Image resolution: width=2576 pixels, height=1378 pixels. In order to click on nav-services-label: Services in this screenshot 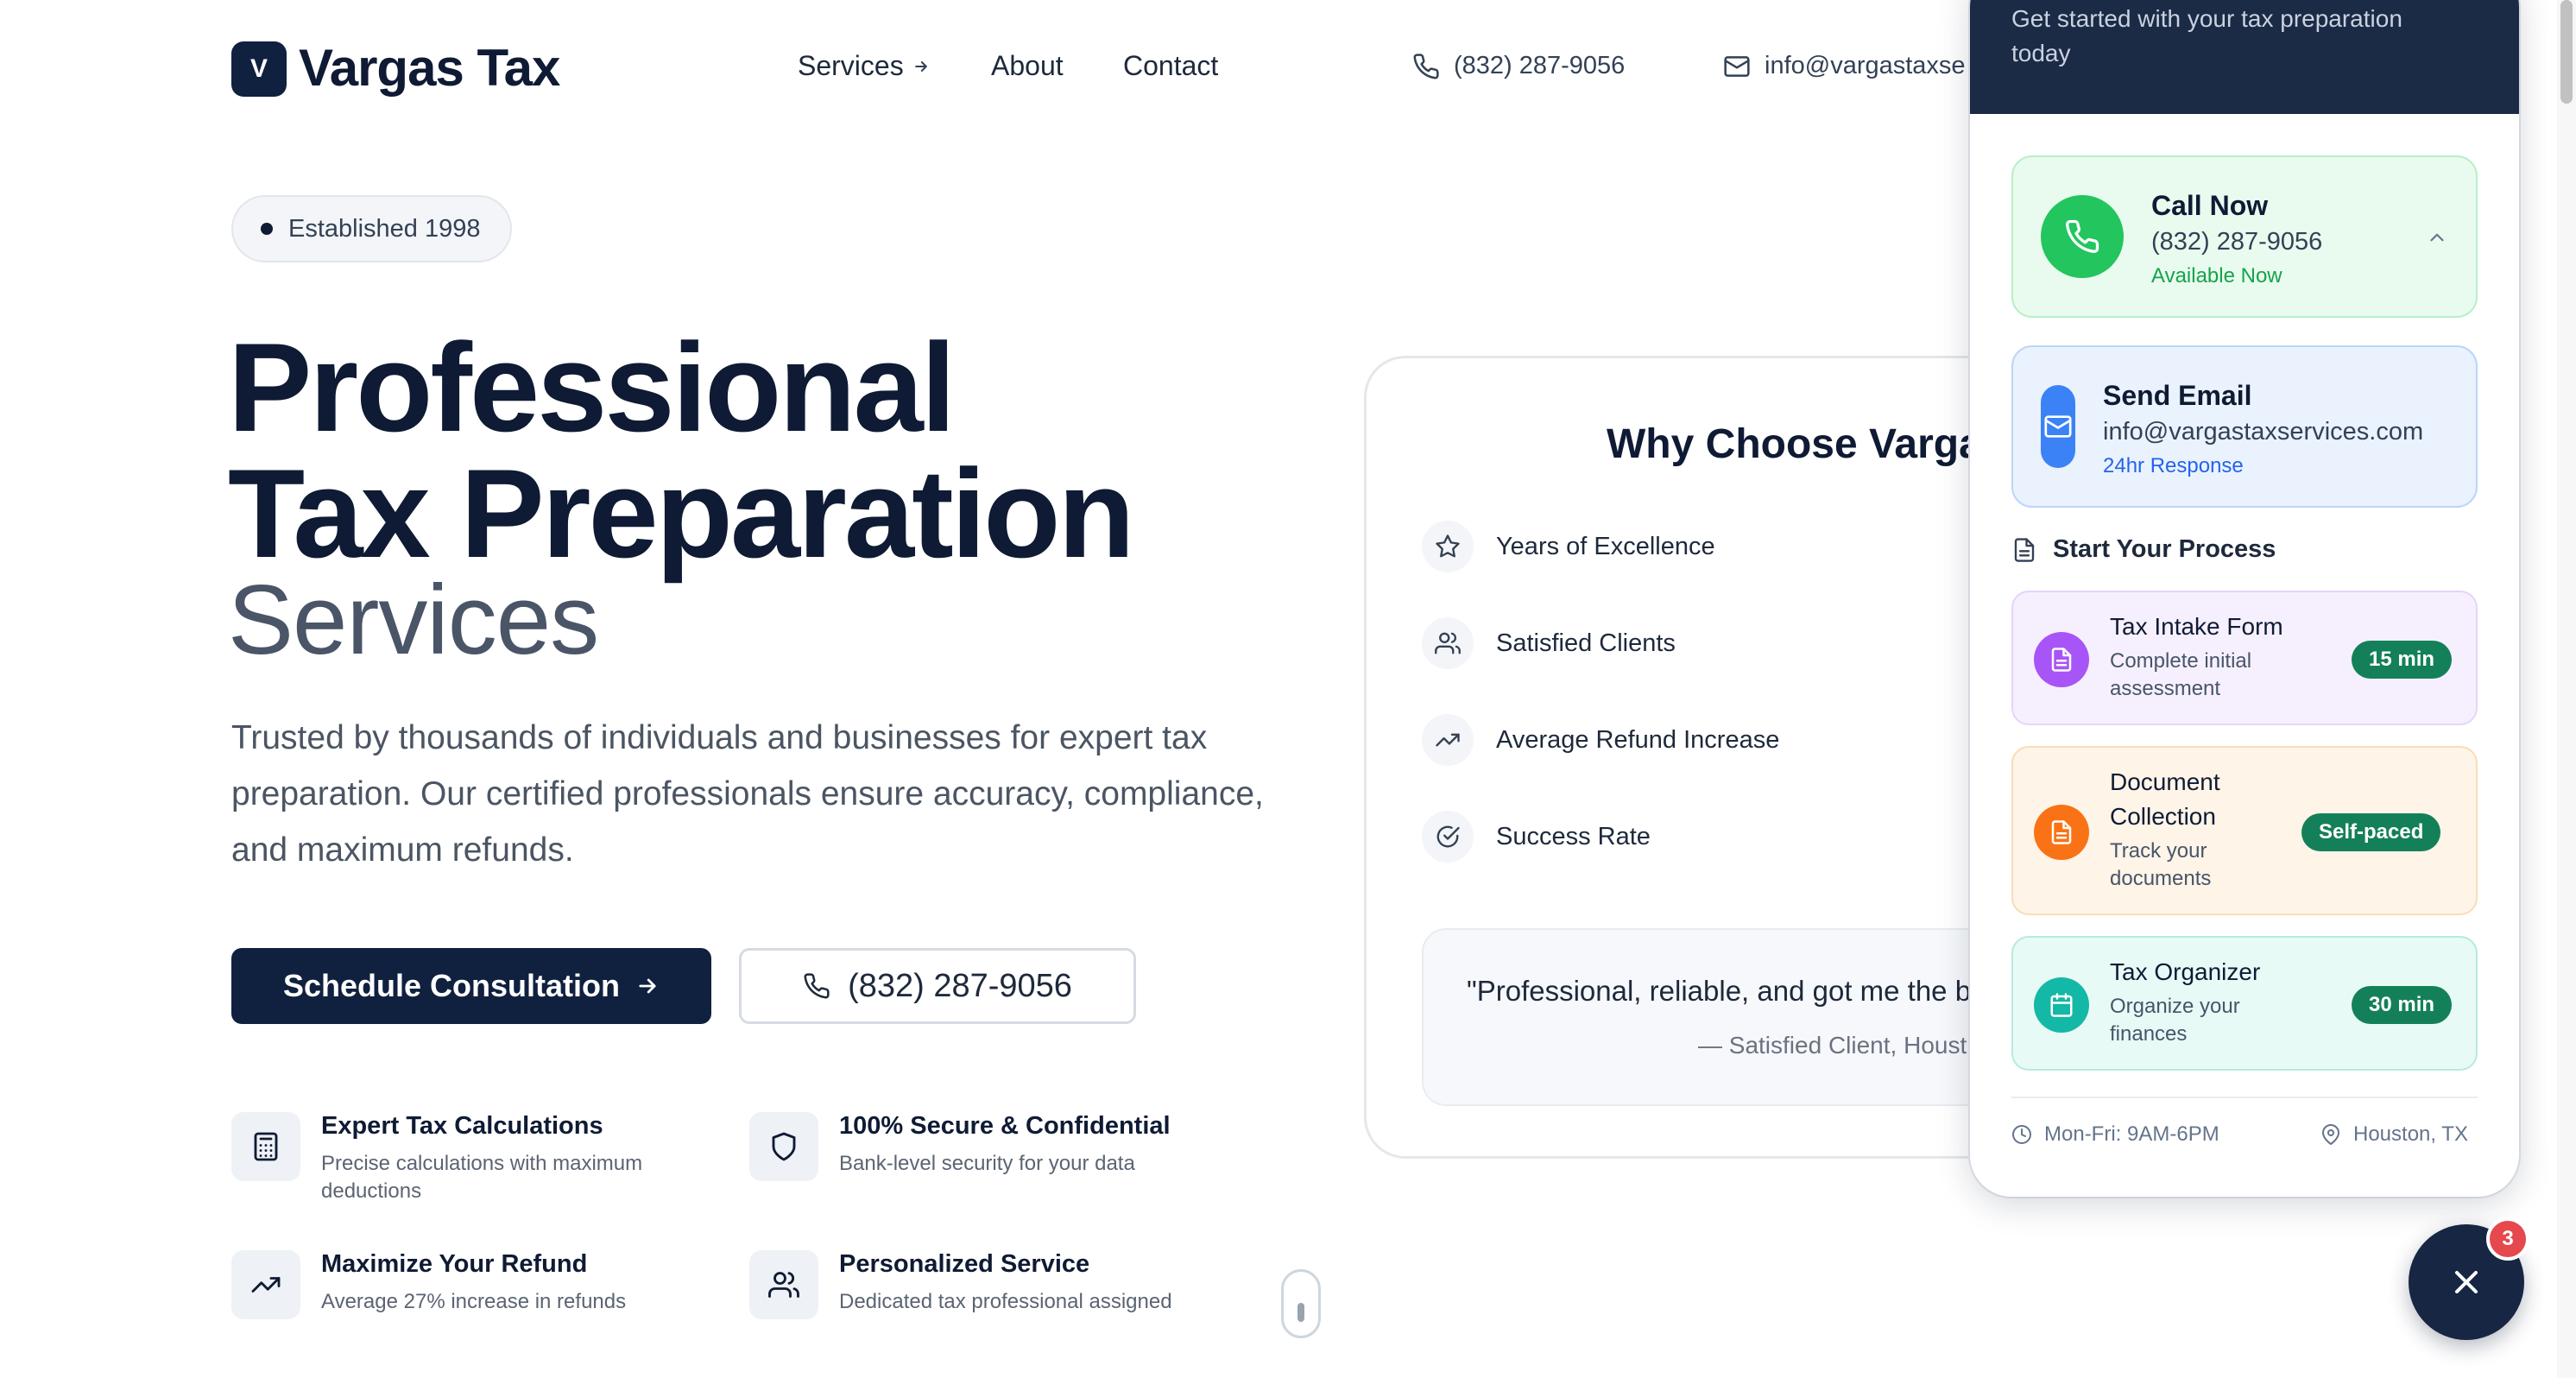, I will do `click(851, 65)`.